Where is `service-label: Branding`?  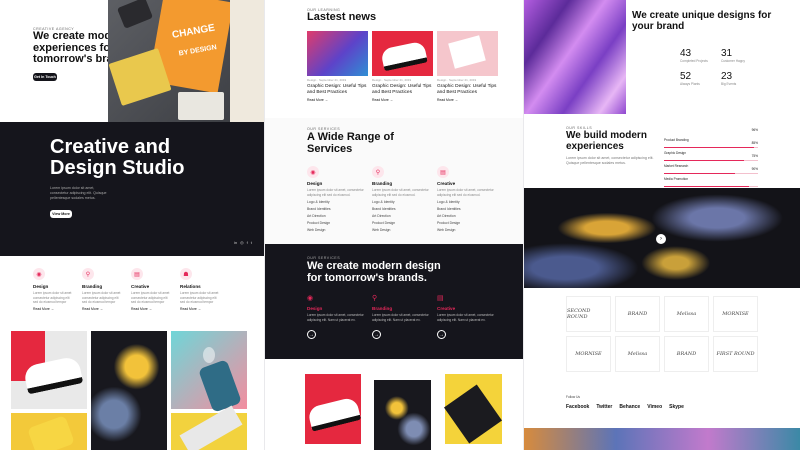 service-label: Branding is located at coordinates (92, 286).